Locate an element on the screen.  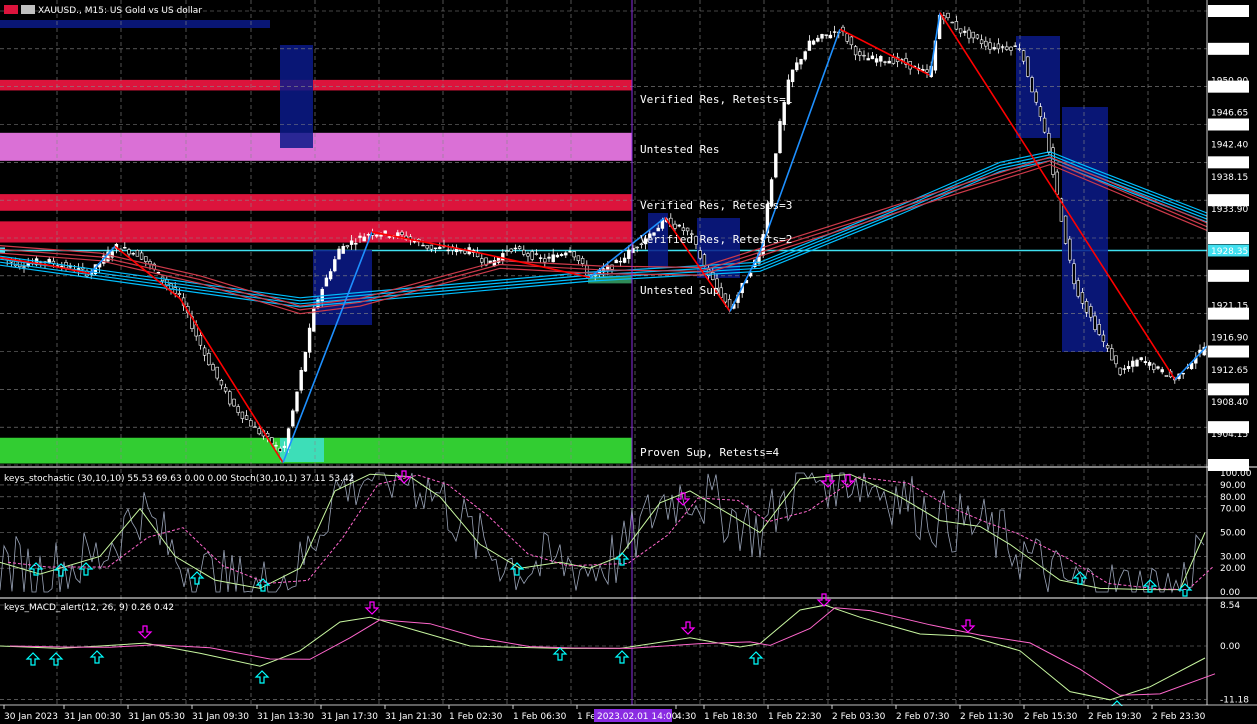
price-label-6: 1942.40 is located at coordinates (1229, 146).